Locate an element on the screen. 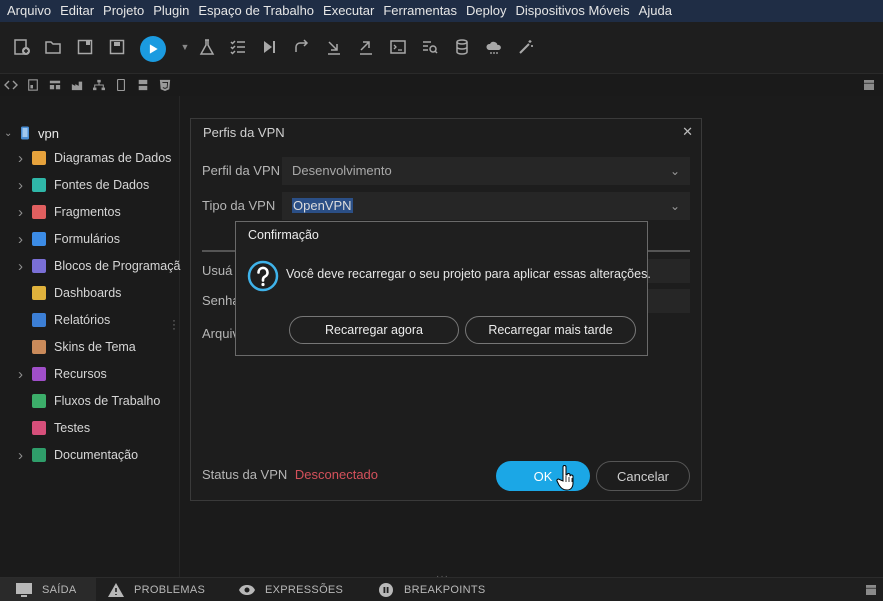  project-root: ⌄ vpn is located at coordinates (31, 133).